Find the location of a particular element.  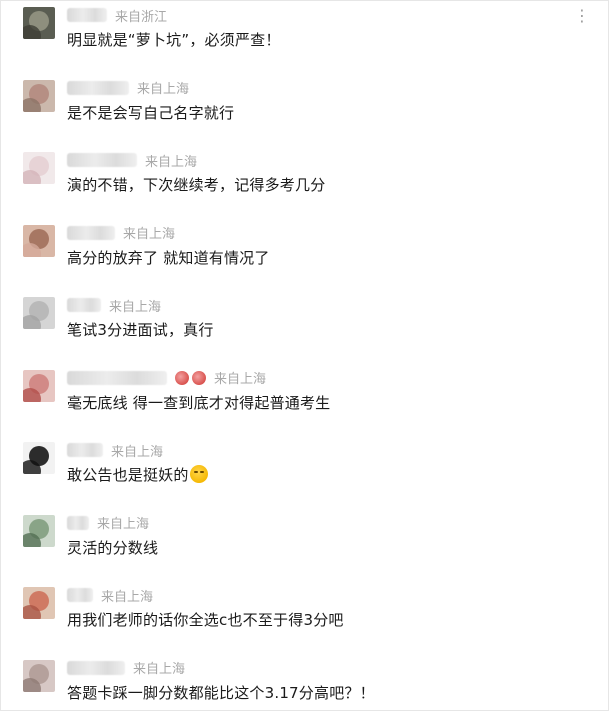

comment-item: 来自上海答题卡踩一脚分数都能比这个3.17分高吧？！ is located at coordinates (304, 689).